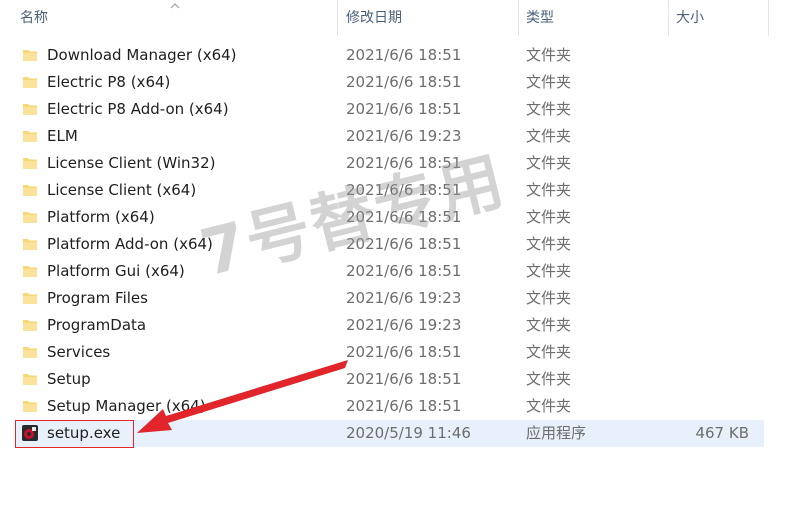 This screenshot has height=527, width=790. I want to click on file-row: Services 2021/6/6 18:51 文件夹, so click(395, 352).